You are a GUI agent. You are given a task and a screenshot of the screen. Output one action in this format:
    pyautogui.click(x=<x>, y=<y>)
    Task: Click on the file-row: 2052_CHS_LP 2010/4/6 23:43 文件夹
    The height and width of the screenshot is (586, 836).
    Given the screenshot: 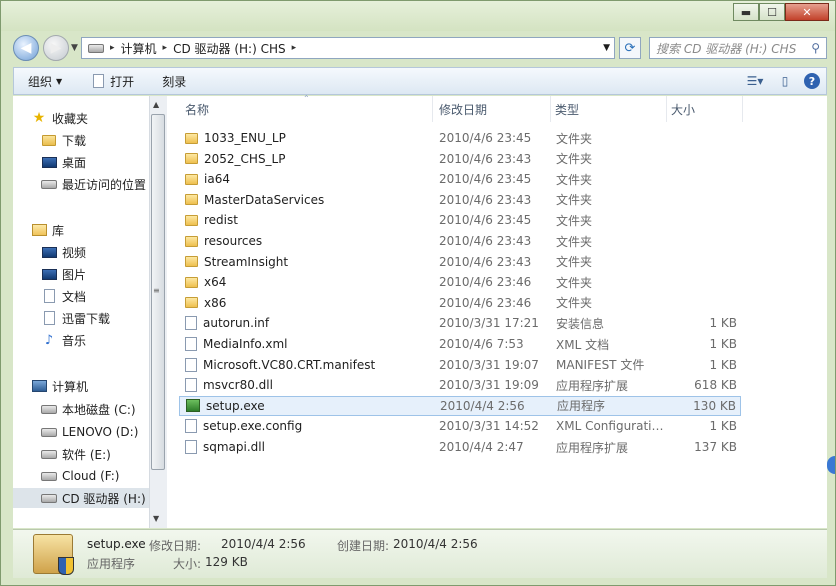 What is the action you would take?
    pyautogui.click(x=460, y=159)
    